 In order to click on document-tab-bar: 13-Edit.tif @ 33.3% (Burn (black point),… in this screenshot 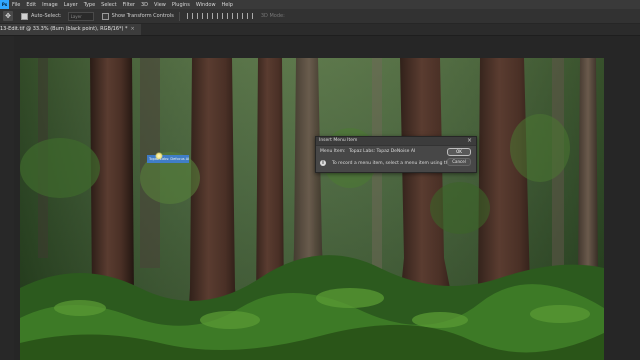, I will do `click(320, 30)`.